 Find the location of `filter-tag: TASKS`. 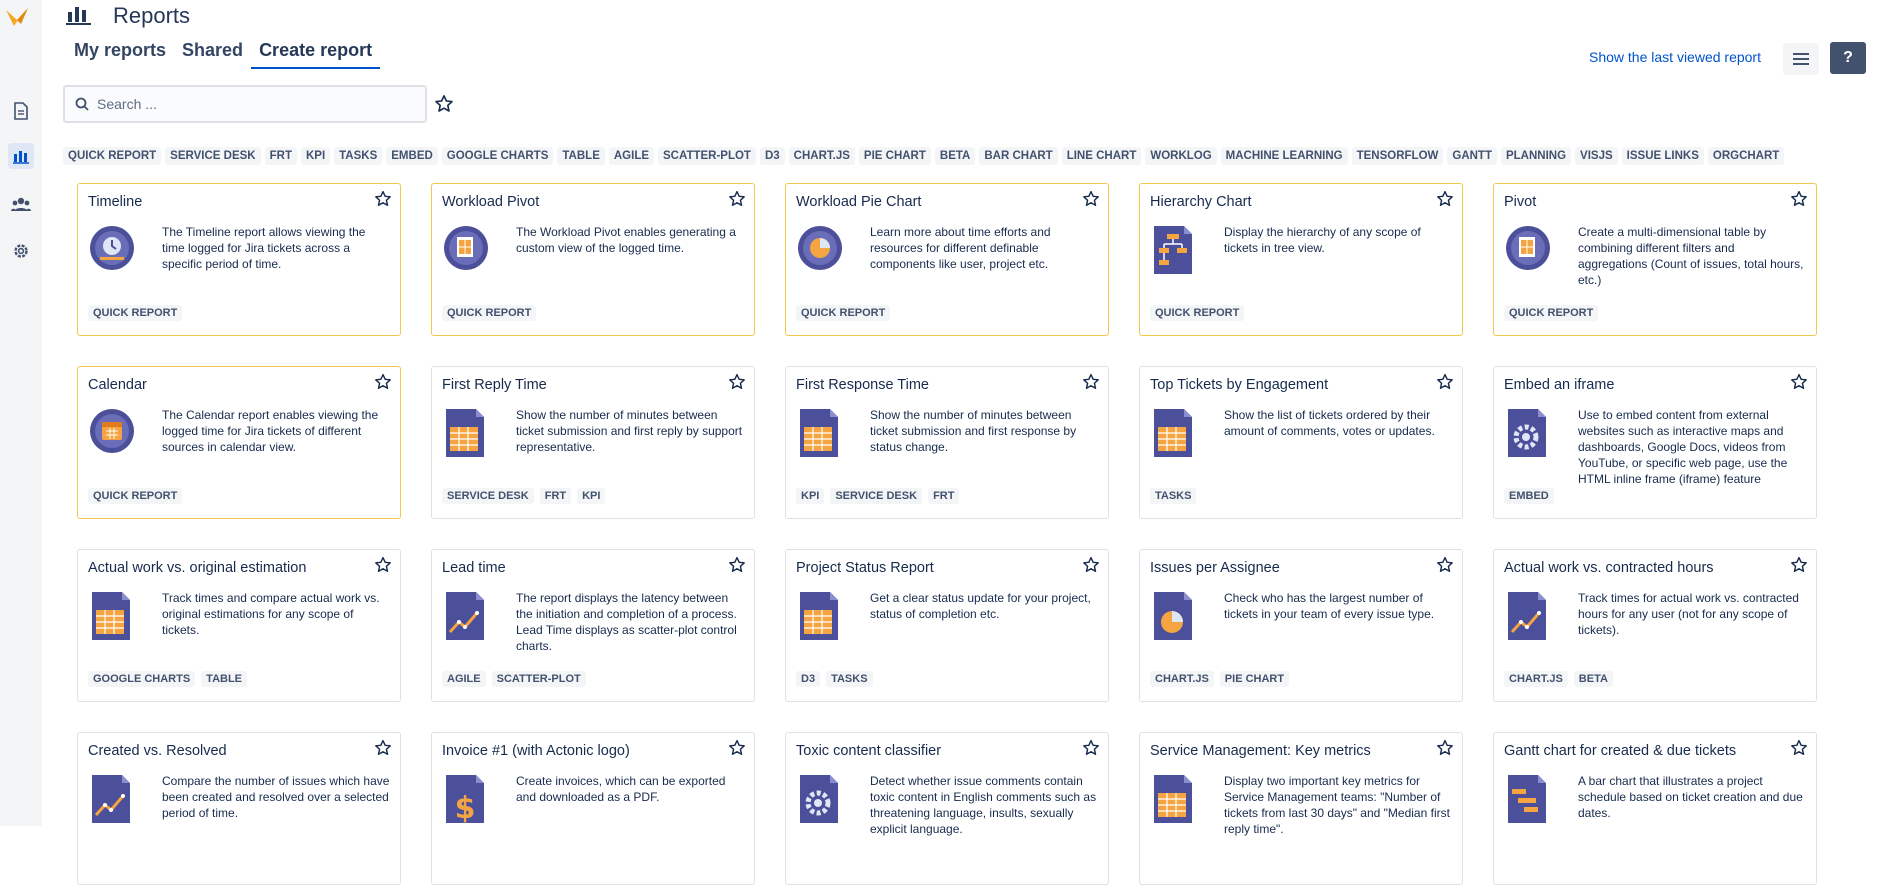

filter-tag: TASKS is located at coordinates (358, 156).